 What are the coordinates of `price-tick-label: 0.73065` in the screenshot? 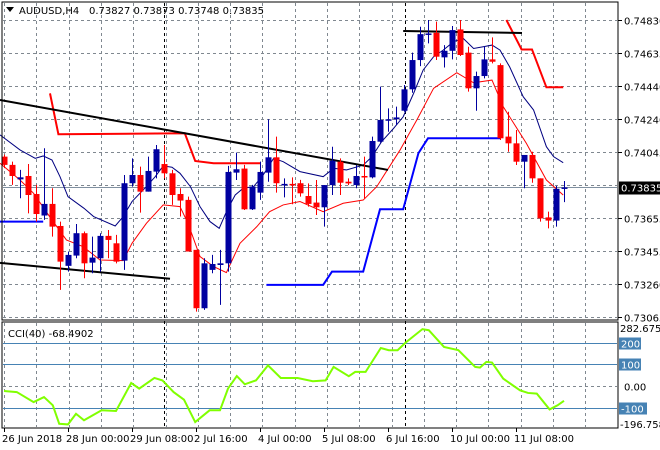 It's located at (642, 319).